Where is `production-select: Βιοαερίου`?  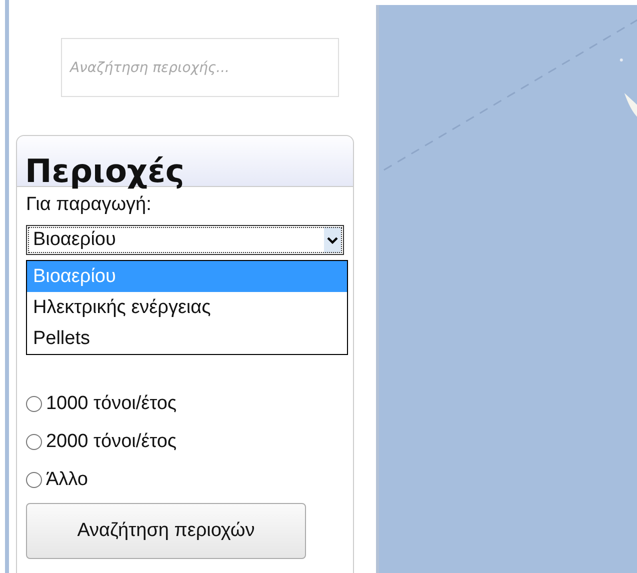
production-select: Βιοαερίου is located at coordinates (185, 240).